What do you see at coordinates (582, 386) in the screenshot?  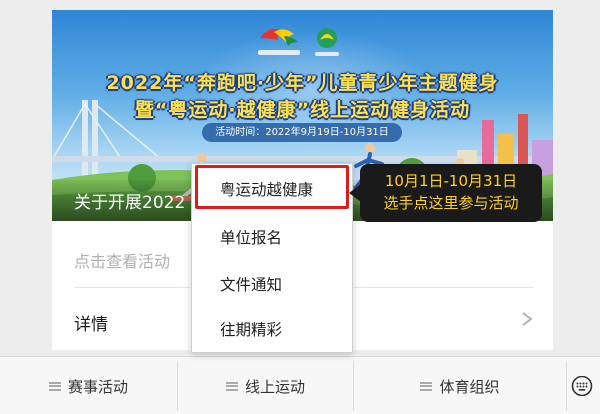 I see `keyboard-icon` at bounding box center [582, 386].